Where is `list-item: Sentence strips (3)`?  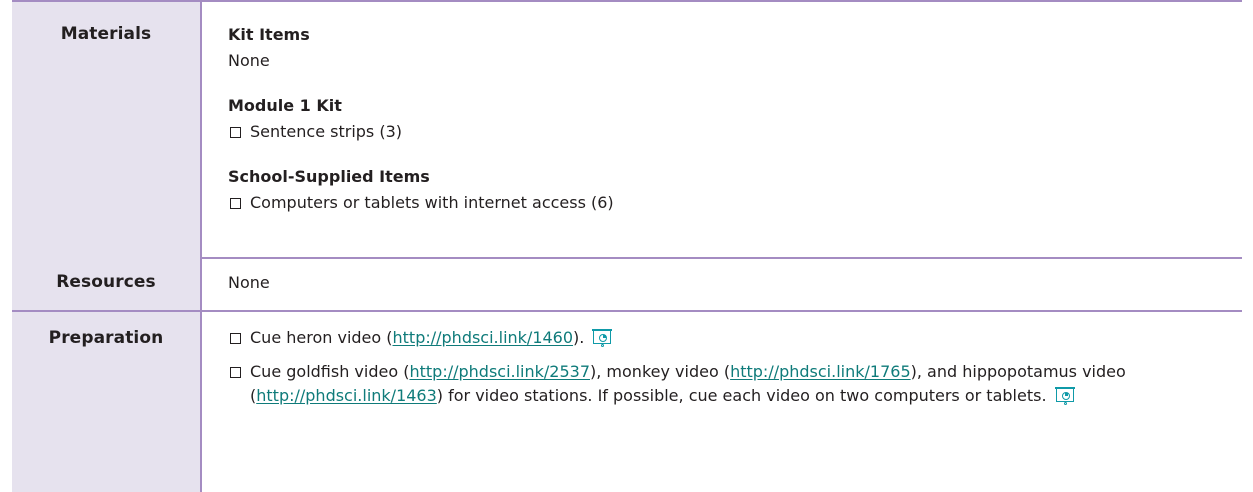 list-item: Sentence strips (3) is located at coordinates (315, 132).